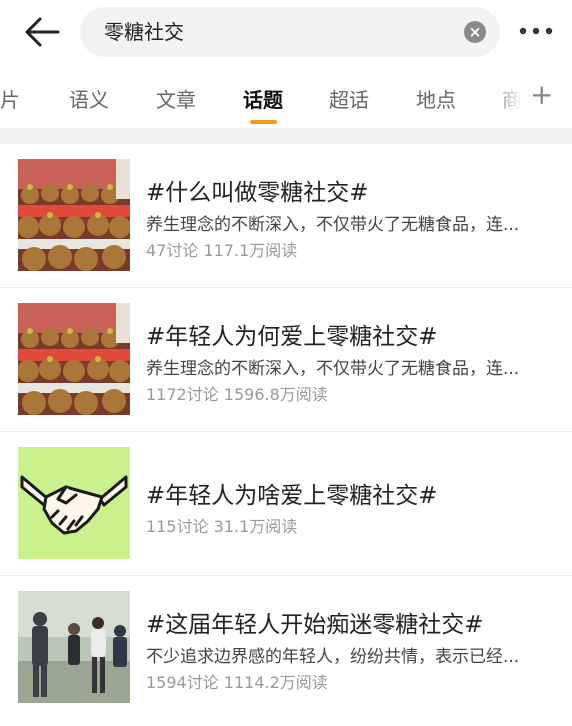 This screenshot has width=572, height=726. Describe the element at coordinates (292, 334) in the screenshot. I see `topic-title: #年轻人为何爱上零糖社交#` at that location.